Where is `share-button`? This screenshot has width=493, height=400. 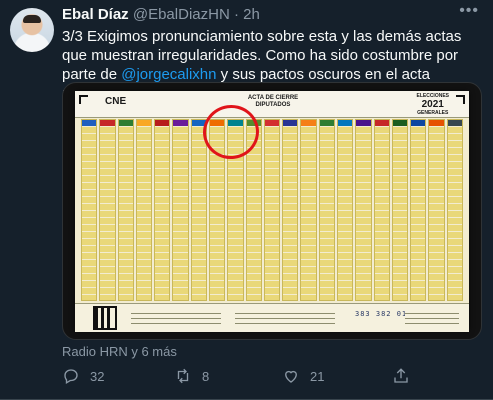 share-button is located at coordinates (401, 376).